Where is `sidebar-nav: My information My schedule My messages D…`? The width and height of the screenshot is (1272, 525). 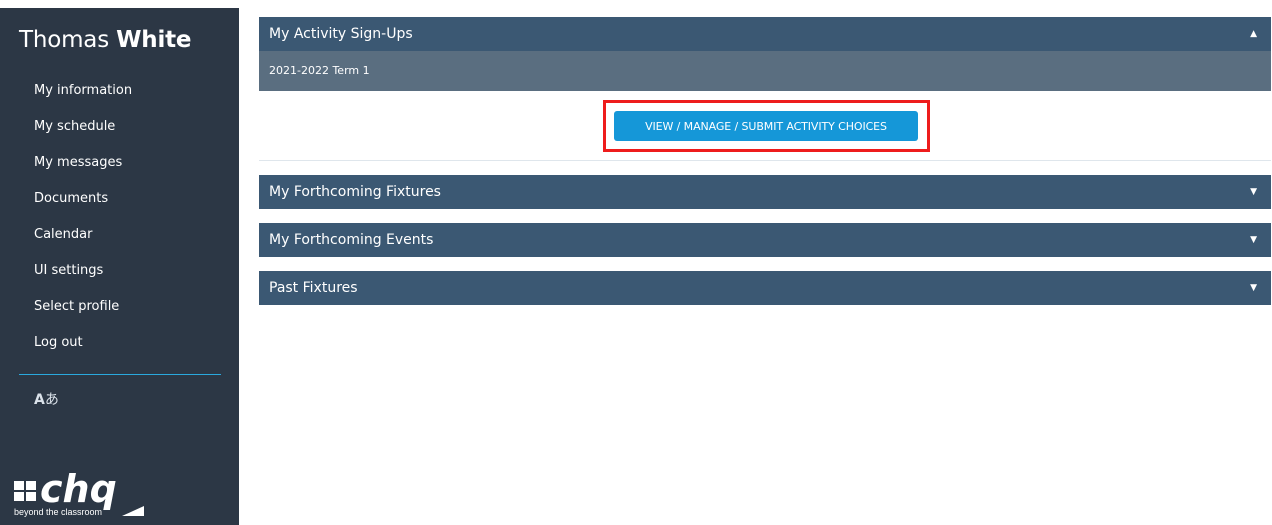
sidebar-nav: My information My schedule My messages D… is located at coordinates (119, 224).